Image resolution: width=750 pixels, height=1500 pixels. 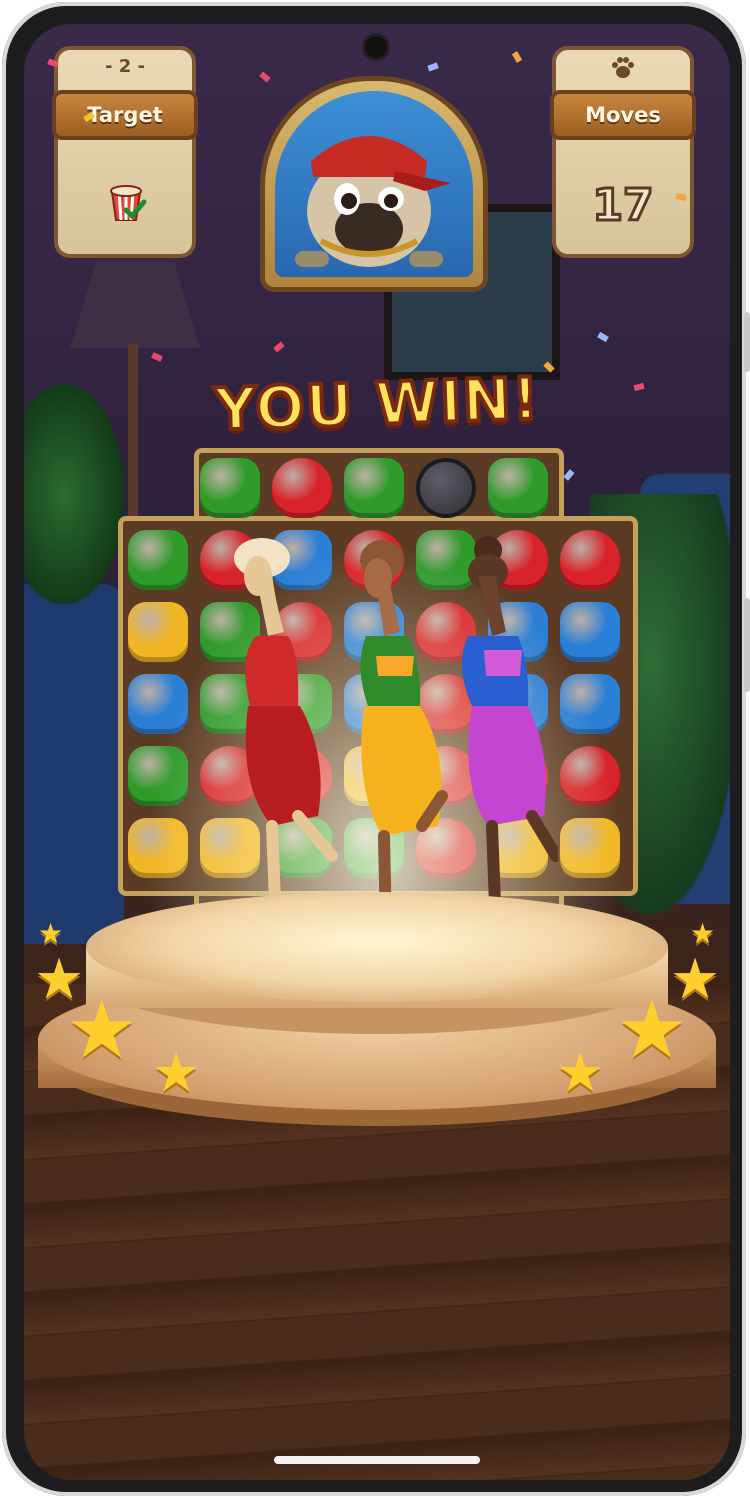 I want to click on moves-panel: Moves 17, so click(x=623, y=152).